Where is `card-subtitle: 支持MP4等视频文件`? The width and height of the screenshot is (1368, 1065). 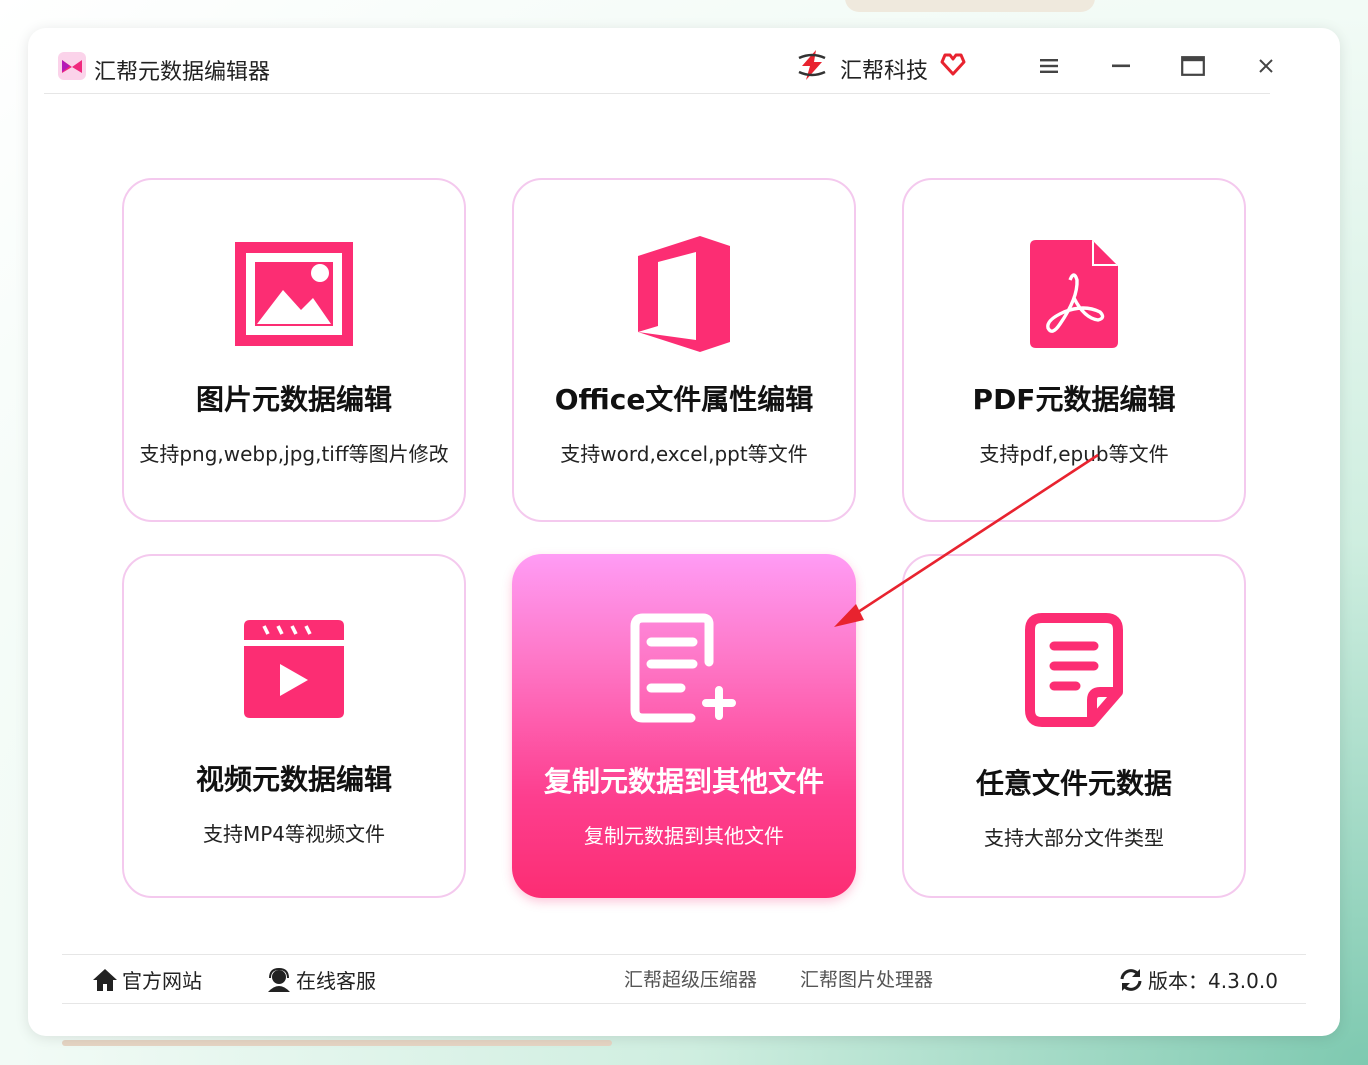
card-subtitle: 支持MP4等视频文件 is located at coordinates (294, 834).